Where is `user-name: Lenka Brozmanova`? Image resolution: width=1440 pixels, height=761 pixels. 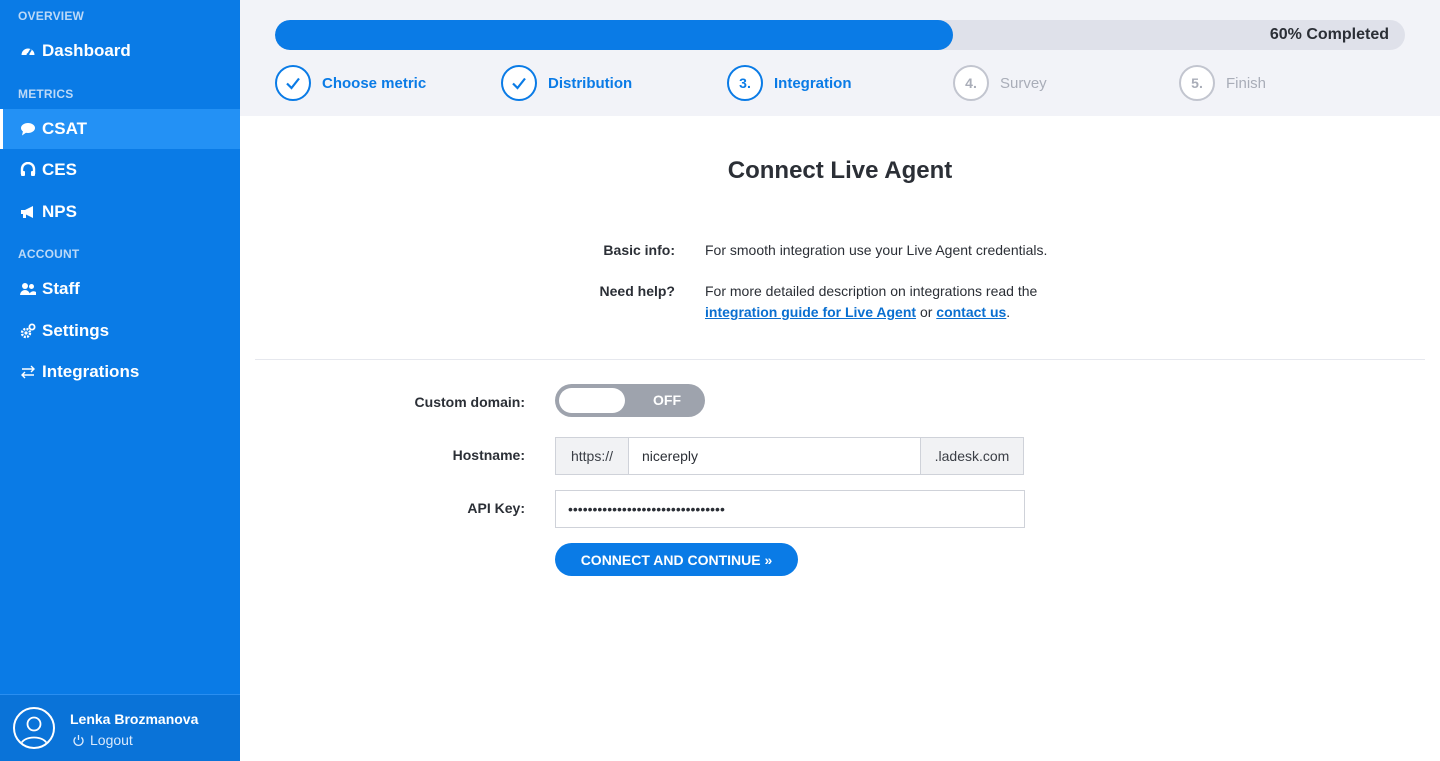 user-name: Lenka Brozmanova is located at coordinates (134, 719).